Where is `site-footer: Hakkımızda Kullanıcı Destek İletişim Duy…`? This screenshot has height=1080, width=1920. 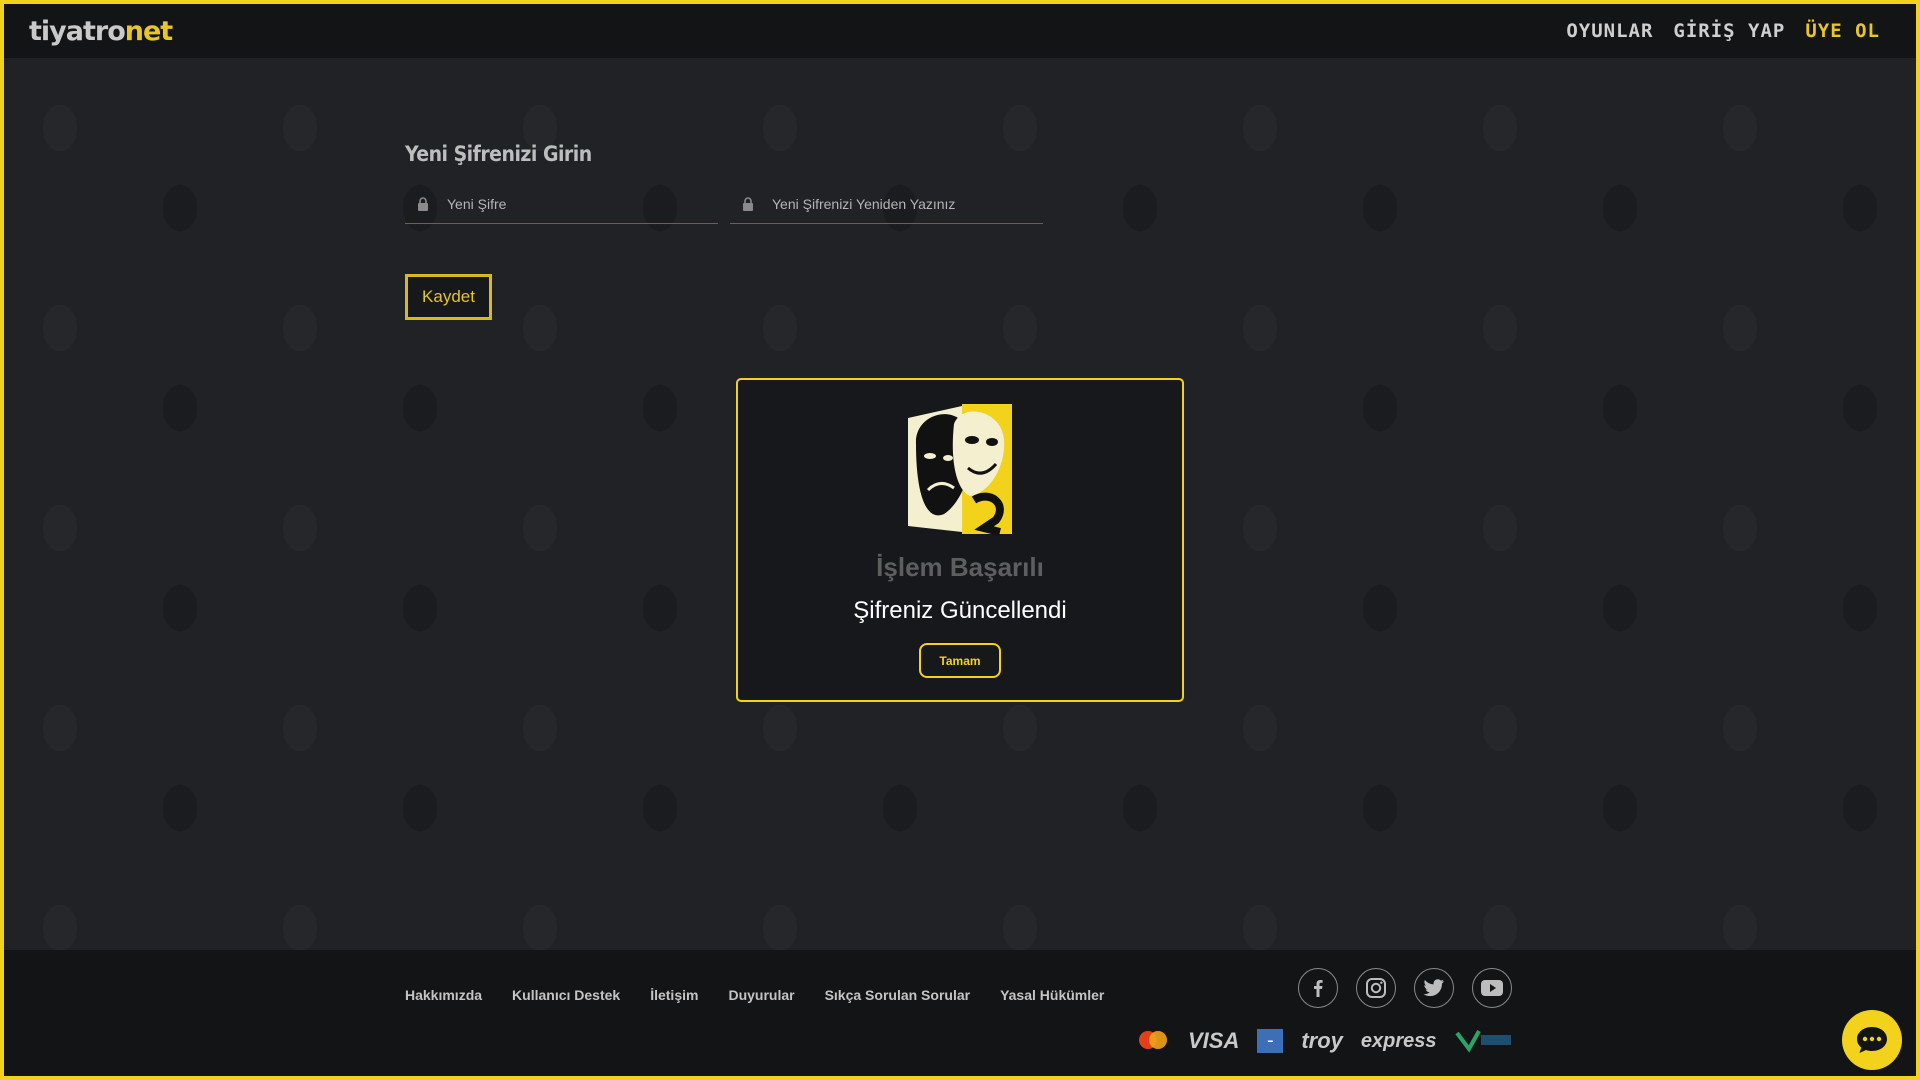
site-footer: Hakkımızda Kullanıcı Destek İletişim Duy… is located at coordinates (960, 1013).